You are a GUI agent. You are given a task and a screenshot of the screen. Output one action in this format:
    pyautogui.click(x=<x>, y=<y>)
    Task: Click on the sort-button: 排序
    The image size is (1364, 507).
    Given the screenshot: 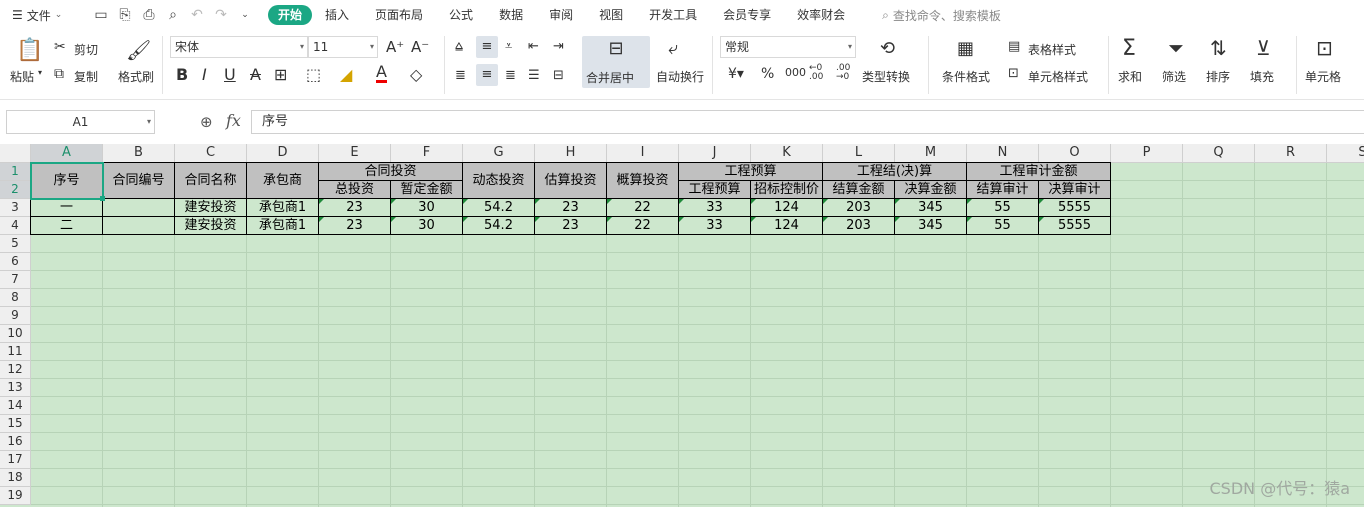 What is the action you would take?
    pyautogui.click(x=1218, y=76)
    